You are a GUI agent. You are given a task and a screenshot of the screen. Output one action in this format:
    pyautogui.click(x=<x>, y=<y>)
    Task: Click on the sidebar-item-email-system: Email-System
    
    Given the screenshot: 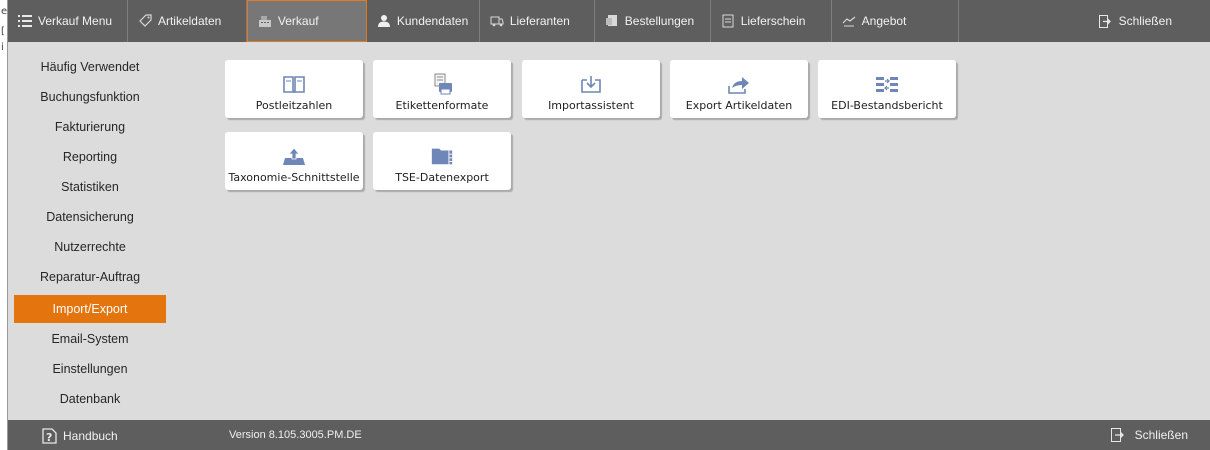 What is the action you would take?
    pyautogui.click(x=90, y=339)
    